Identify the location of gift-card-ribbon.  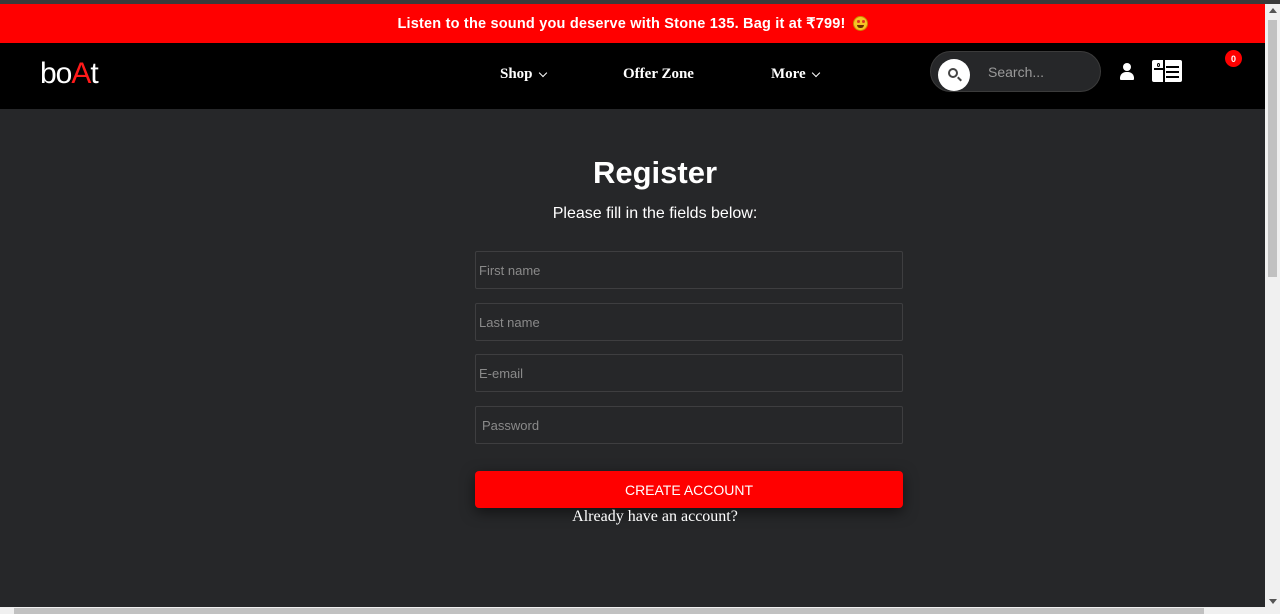
(1158, 69).